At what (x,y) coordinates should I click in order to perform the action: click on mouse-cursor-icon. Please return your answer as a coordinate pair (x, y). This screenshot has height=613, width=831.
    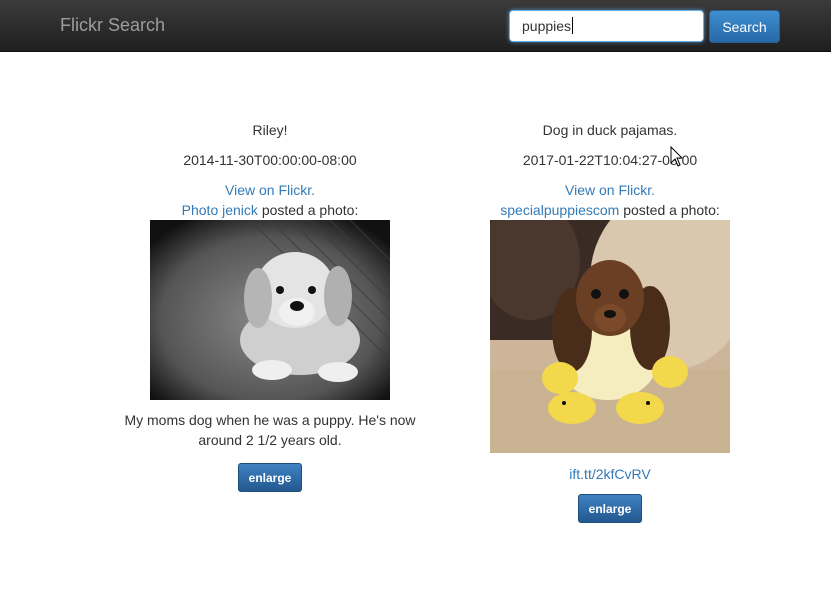
    Looking at the image, I should click on (677, 156).